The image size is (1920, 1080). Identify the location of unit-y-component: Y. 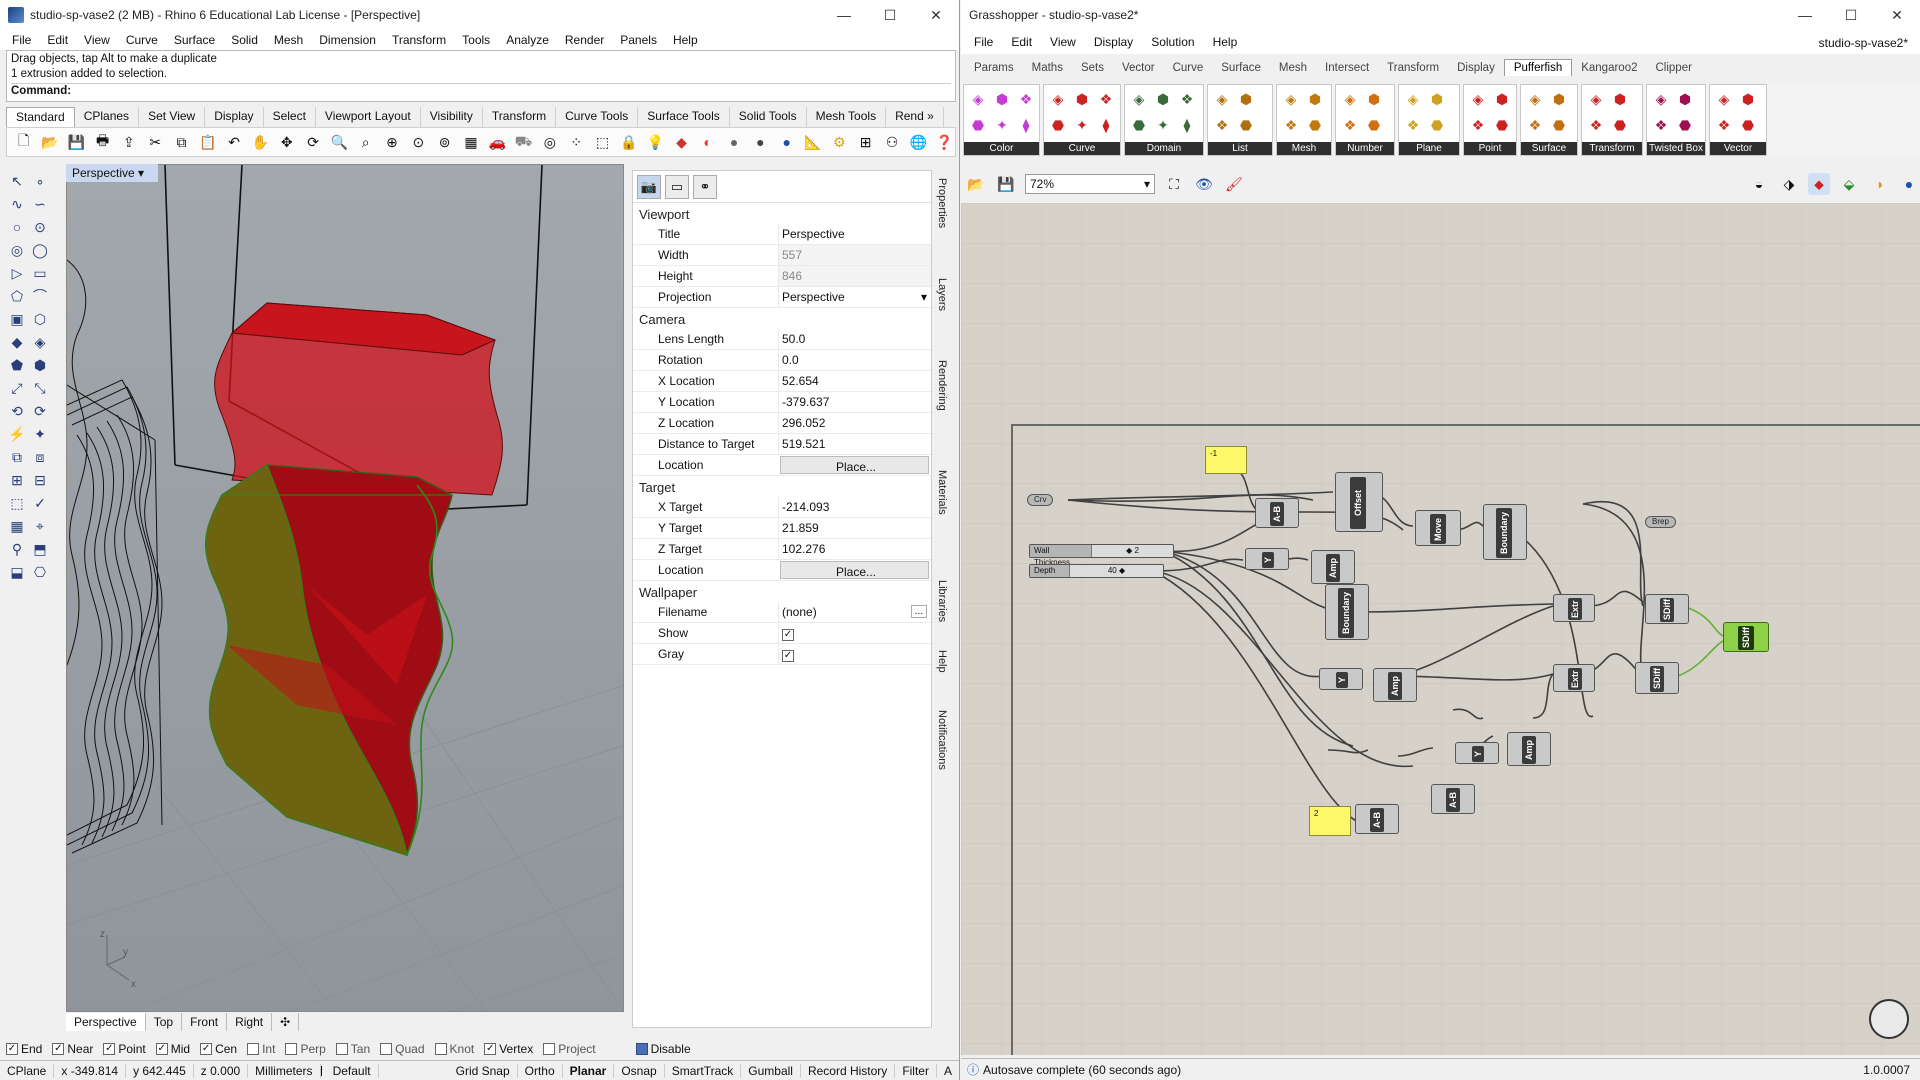
(1341, 679).